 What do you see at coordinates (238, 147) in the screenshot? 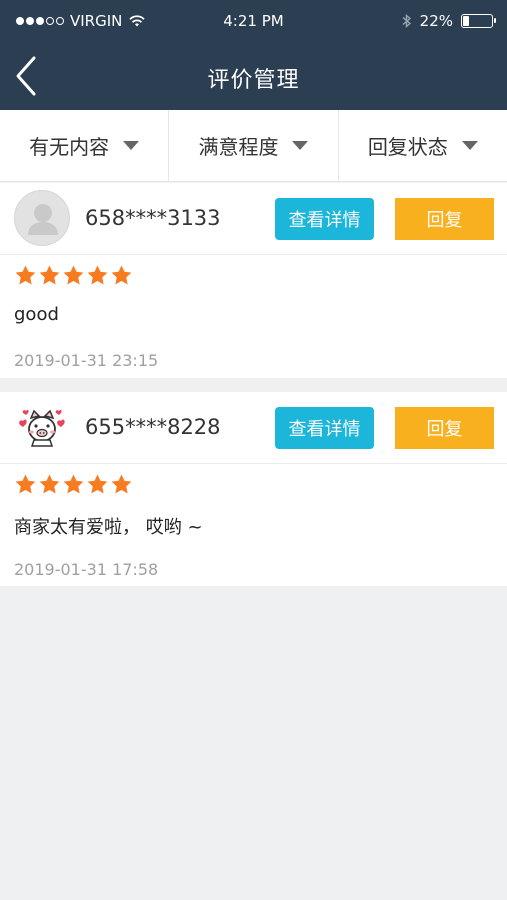
I see `filter-label: 满意程度` at bounding box center [238, 147].